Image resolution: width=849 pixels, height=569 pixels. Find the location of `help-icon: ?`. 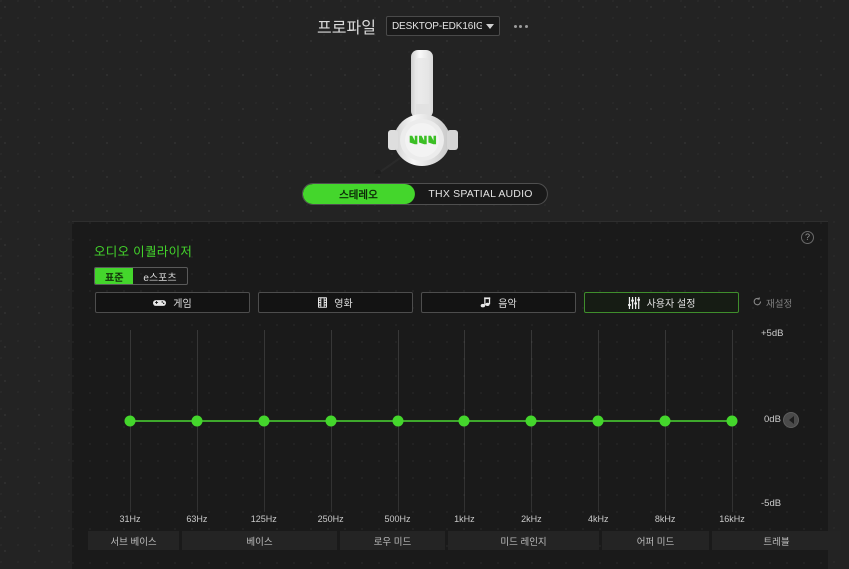

help-icon: ? is located at coordinates (807, 237).